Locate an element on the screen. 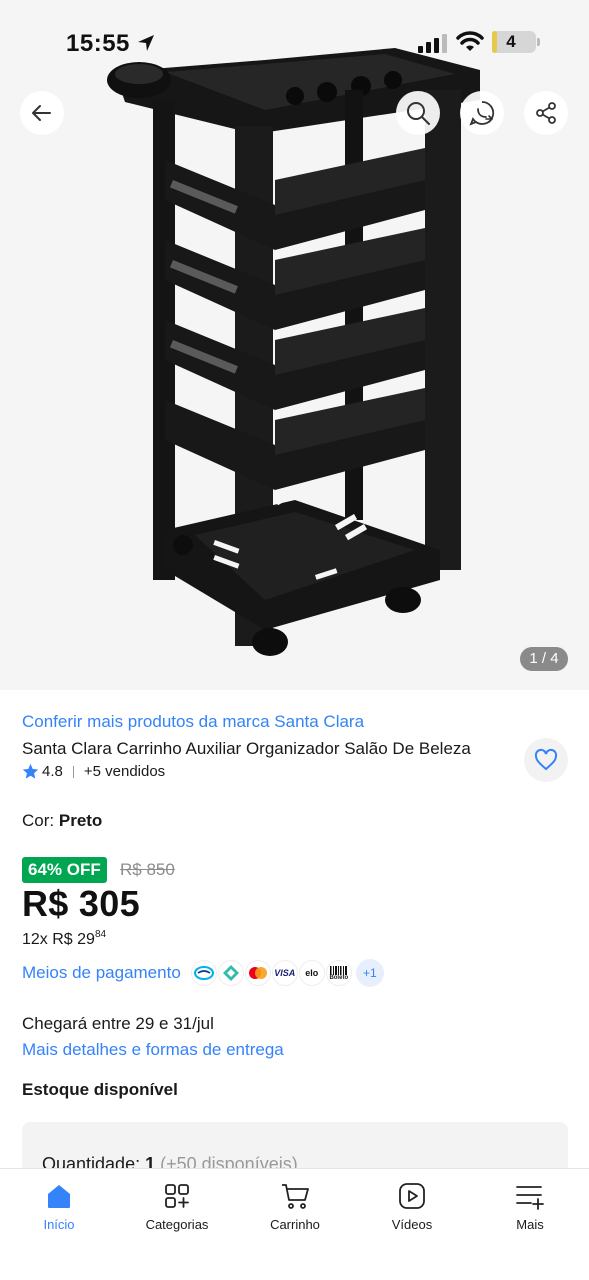 The width and height of the screenshot is (589, 1280). tab-carrinho: Carrinho is located at coordinates (295, 1206).